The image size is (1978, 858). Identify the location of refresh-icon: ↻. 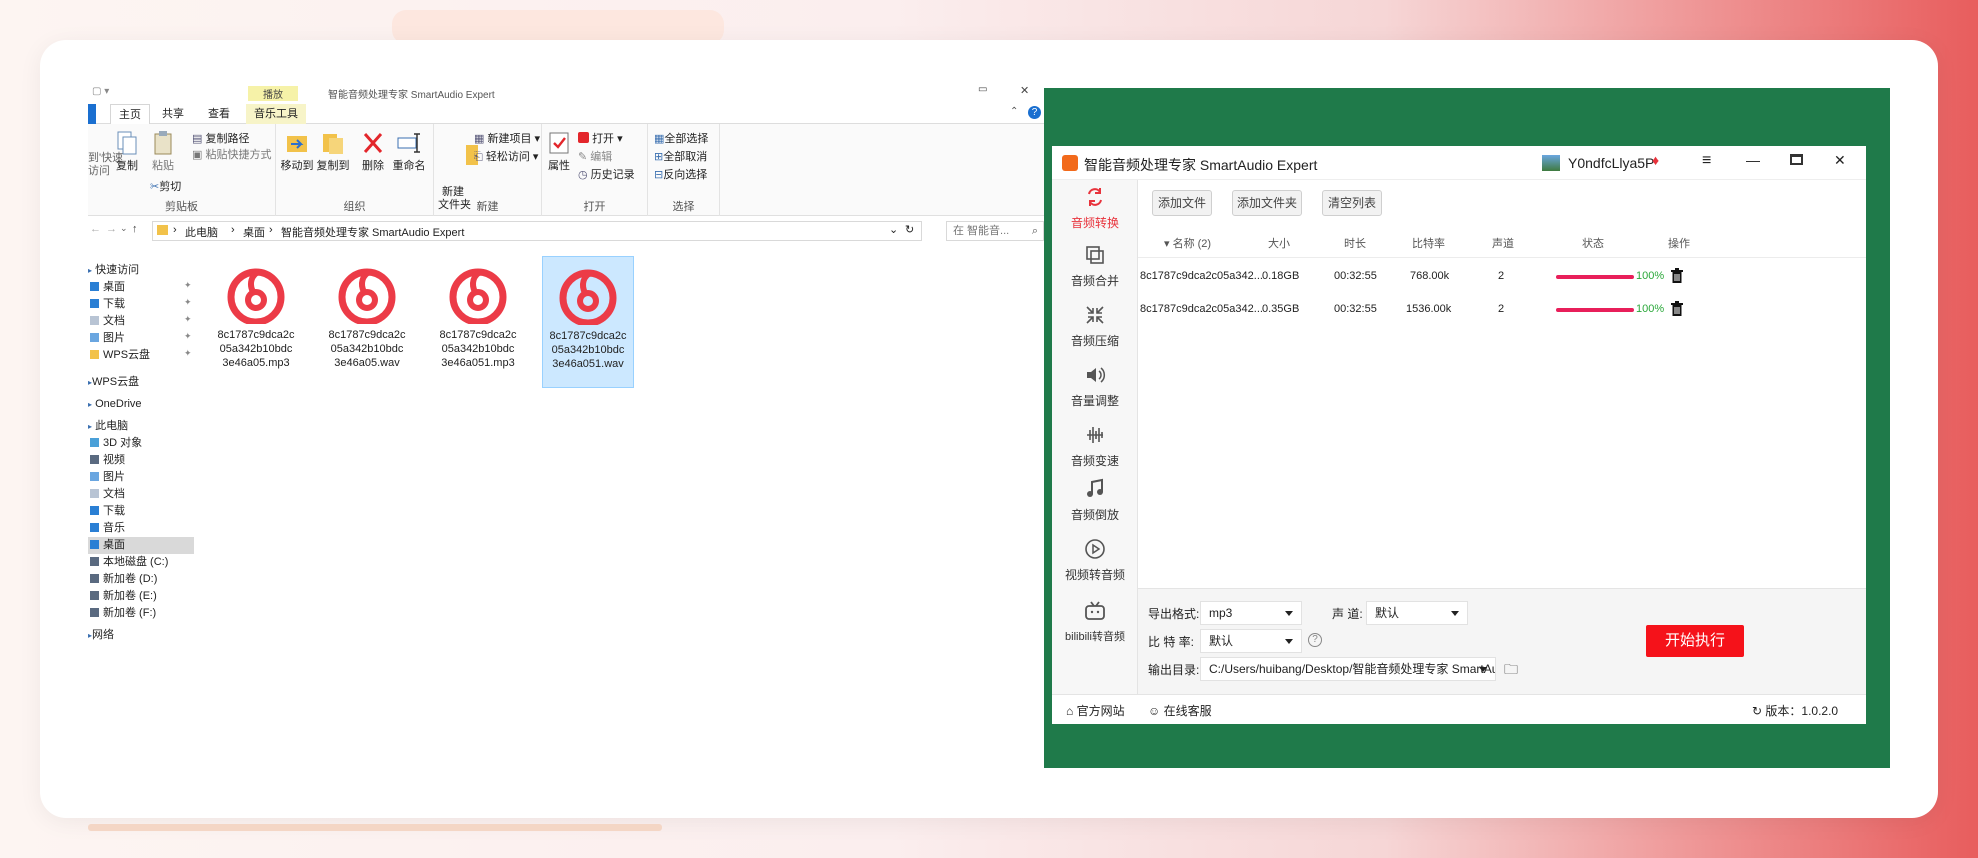
(909, 229).